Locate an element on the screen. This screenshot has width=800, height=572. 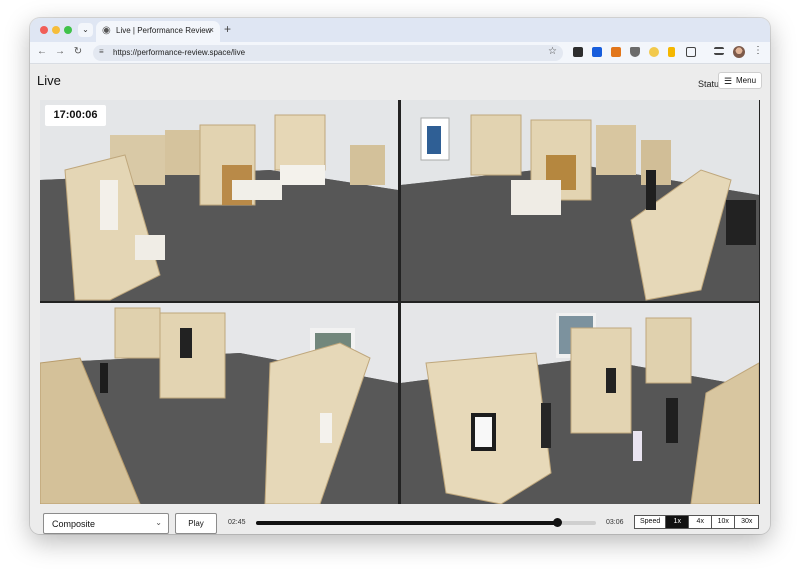
speed-selector: Speed 1x 4x 10x 30x is located at coordinates (697, 522).